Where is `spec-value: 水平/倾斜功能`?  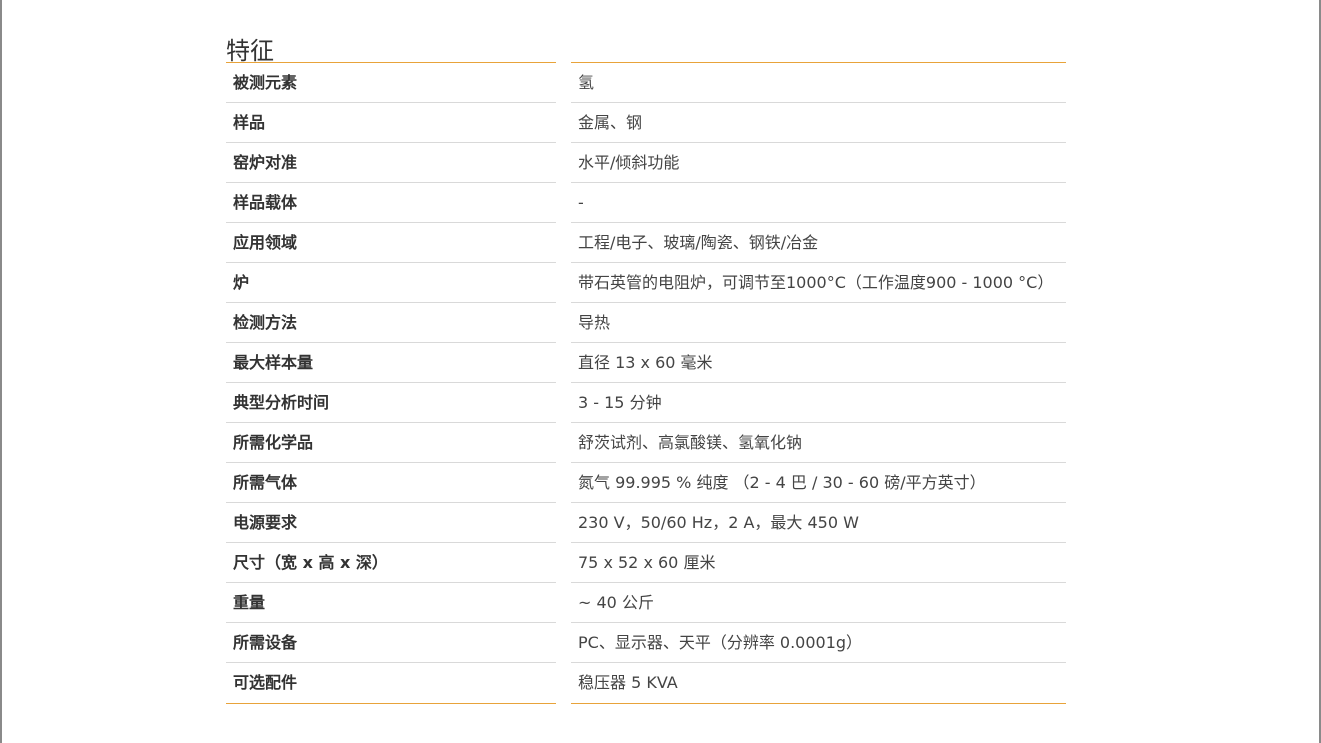
spec-value: 水平/倾斜功能 is located at coordinates (629, 162).